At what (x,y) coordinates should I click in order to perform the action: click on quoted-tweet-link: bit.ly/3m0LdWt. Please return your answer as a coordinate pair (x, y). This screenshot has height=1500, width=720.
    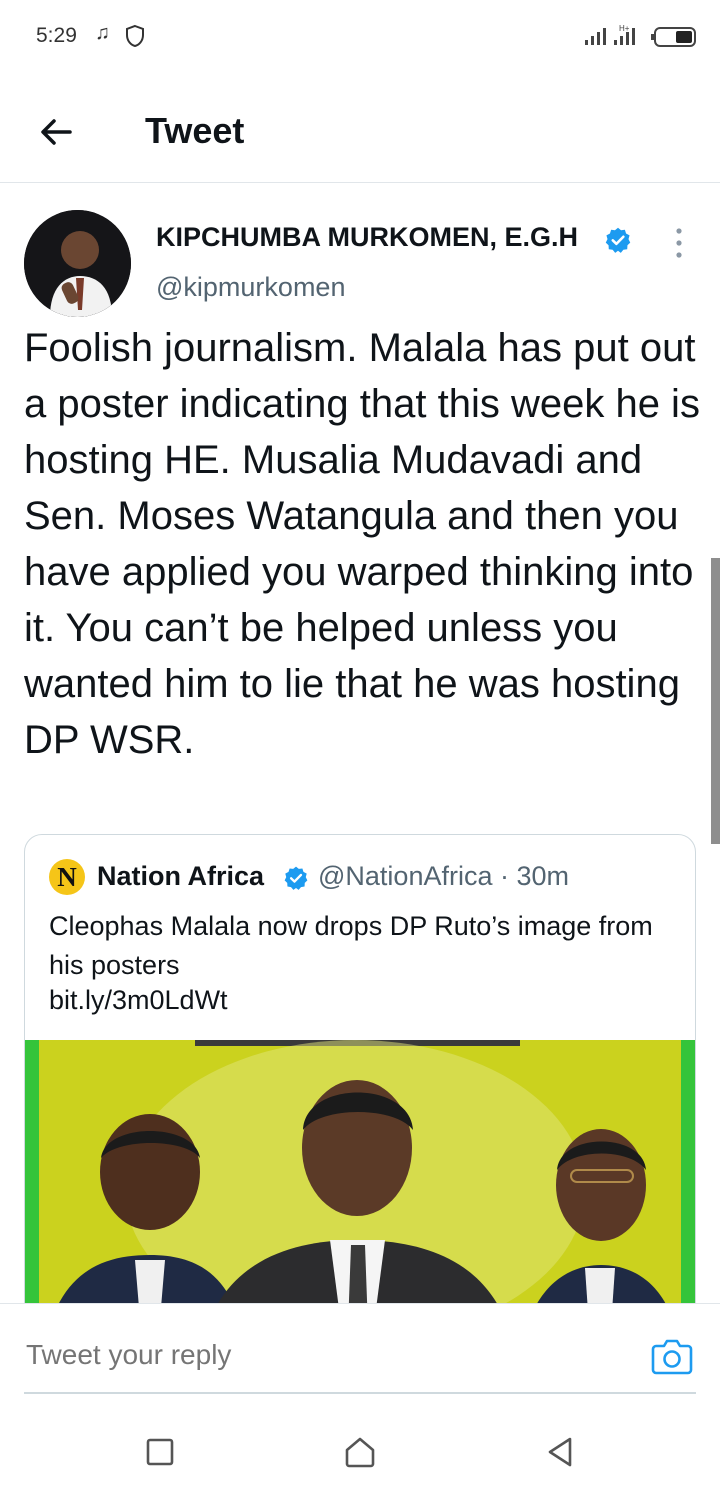
    Looking at the image, I should click on (138, 1000).